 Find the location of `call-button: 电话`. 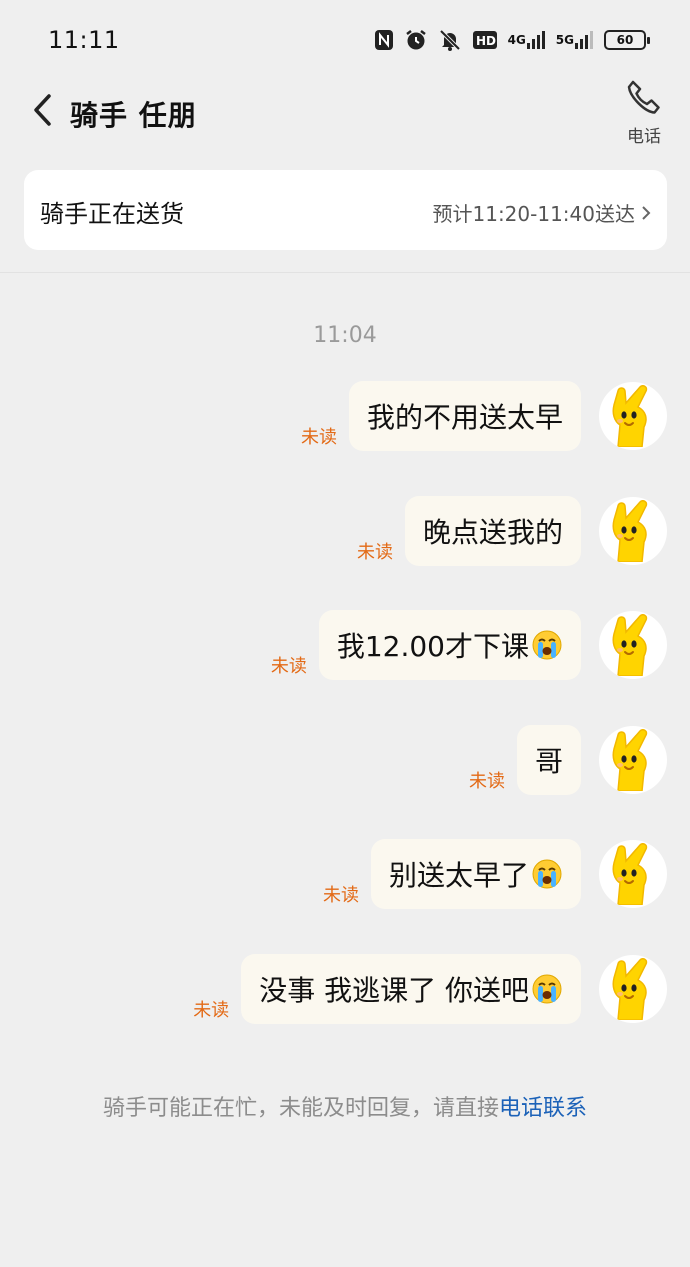

call-button: 电话 is located at coordinates (644, 116).